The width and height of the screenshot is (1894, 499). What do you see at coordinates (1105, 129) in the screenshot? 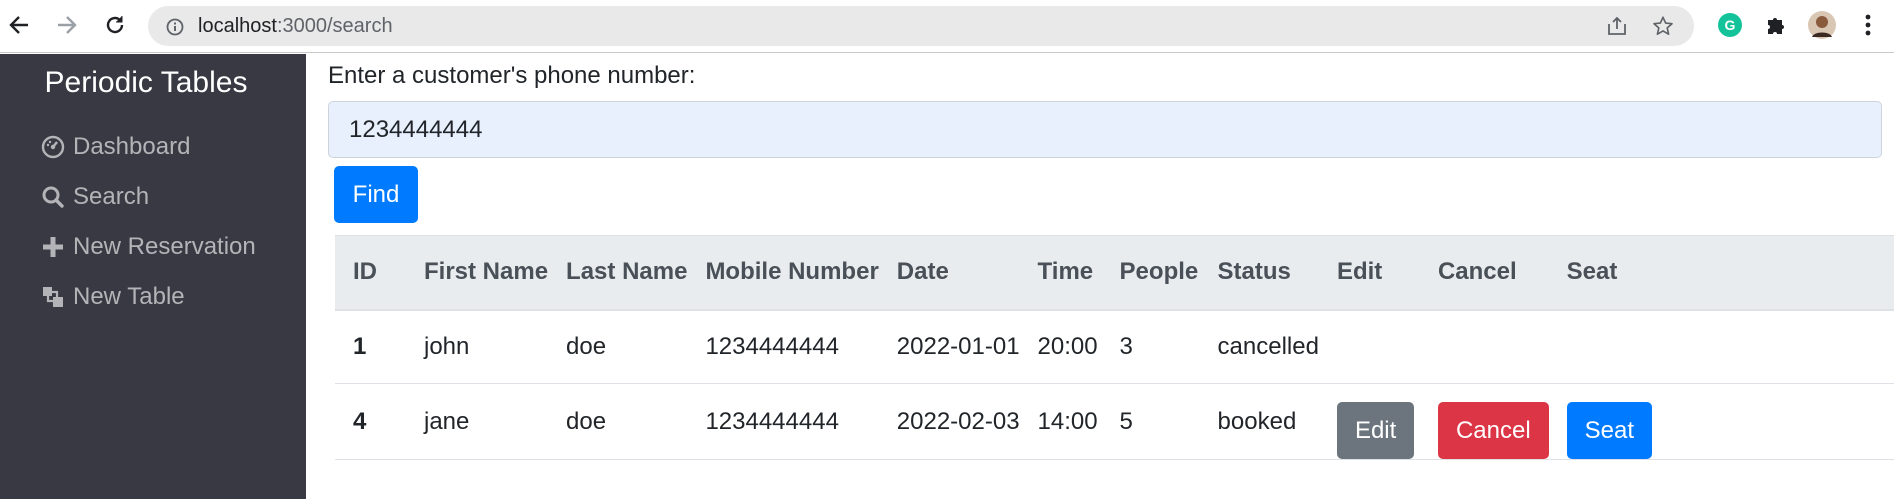
I see `phone-number-input` at bounding box center [1105, 129].